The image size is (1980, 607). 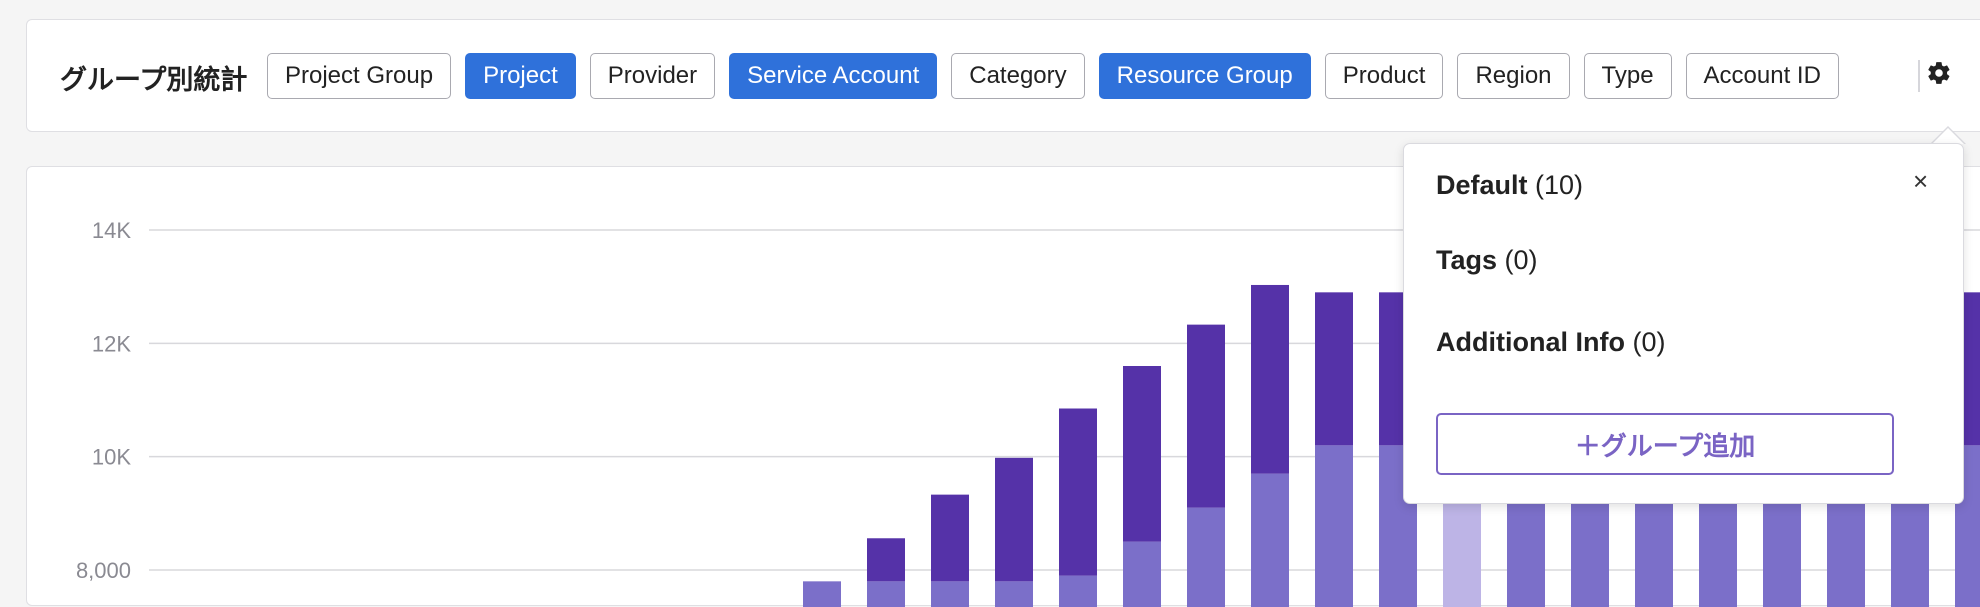 I want to click on gear-icon, so click(x=1939, y=73).